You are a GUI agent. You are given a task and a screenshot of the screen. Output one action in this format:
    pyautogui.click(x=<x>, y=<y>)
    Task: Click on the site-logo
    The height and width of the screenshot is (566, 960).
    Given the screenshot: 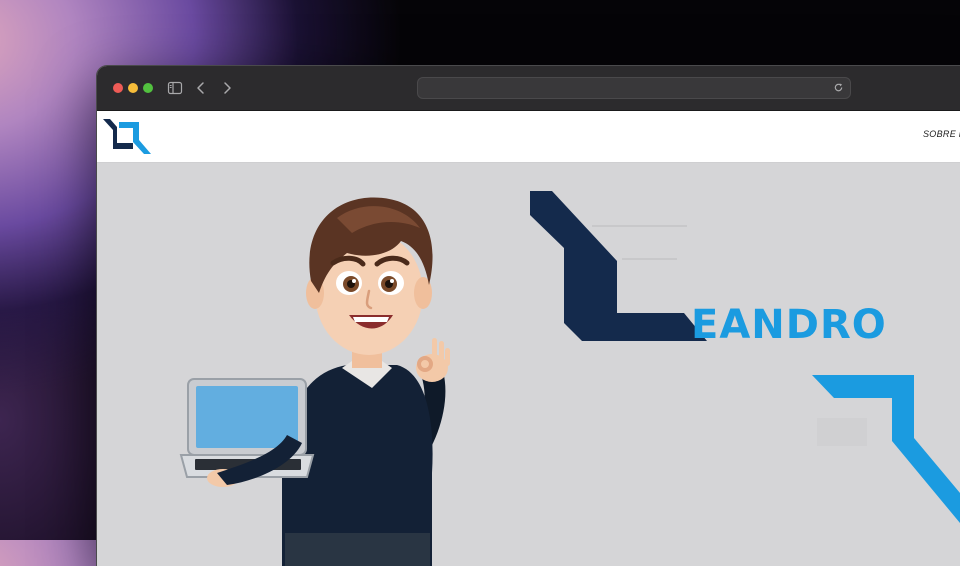 What is the action you would take?
    pyautogui.click(x=127, y=137)
    